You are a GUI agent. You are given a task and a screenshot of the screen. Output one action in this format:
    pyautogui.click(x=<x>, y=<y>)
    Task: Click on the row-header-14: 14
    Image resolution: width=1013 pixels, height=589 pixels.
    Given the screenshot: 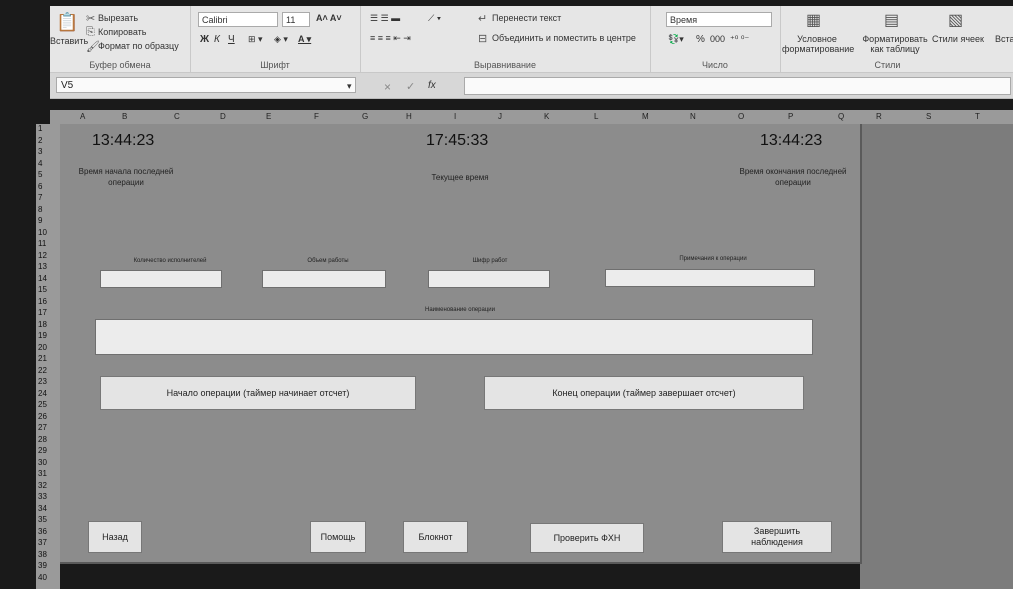 What is the action you would take?
    pyautogui.click(x=42, y=278)
    